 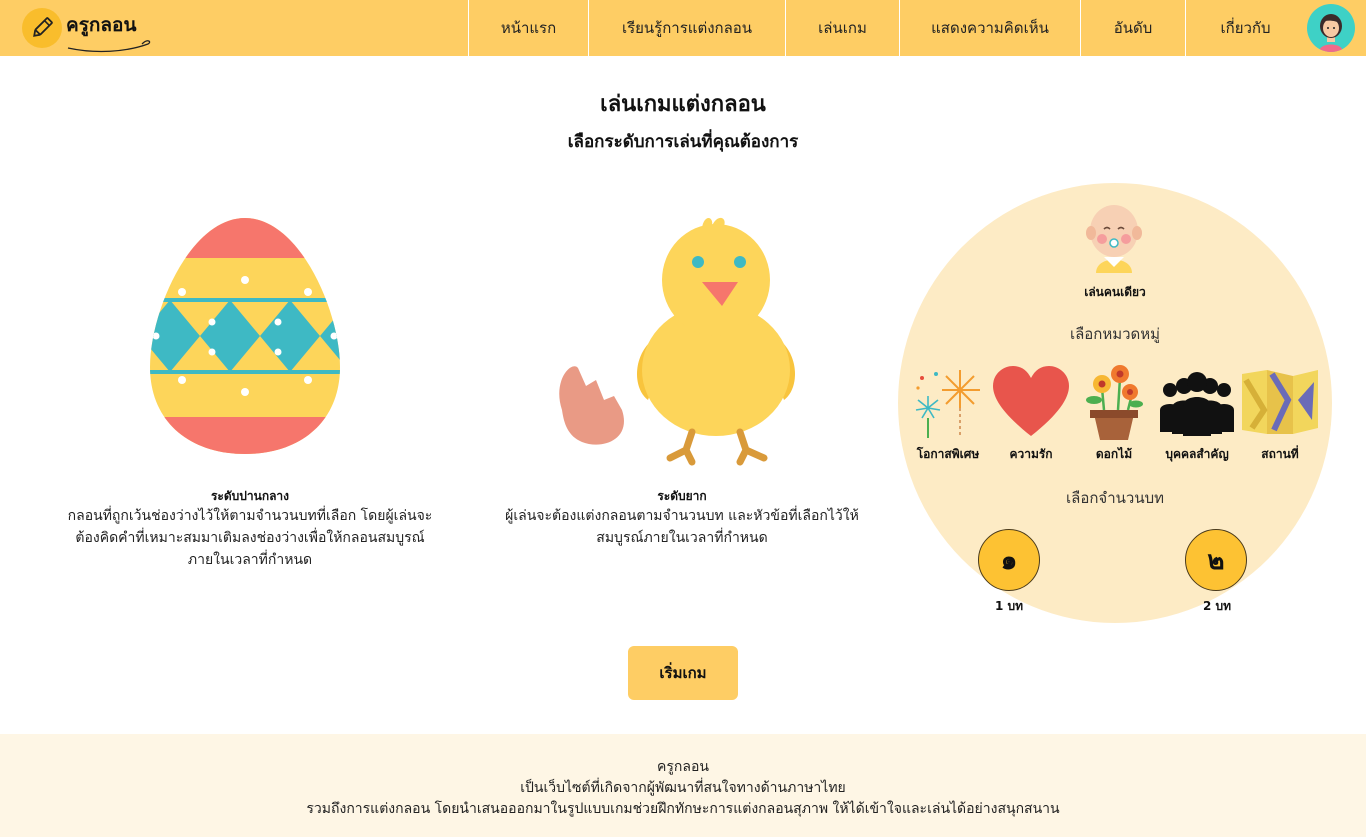 I want to click on category-places, so click(x=1280, y=402).